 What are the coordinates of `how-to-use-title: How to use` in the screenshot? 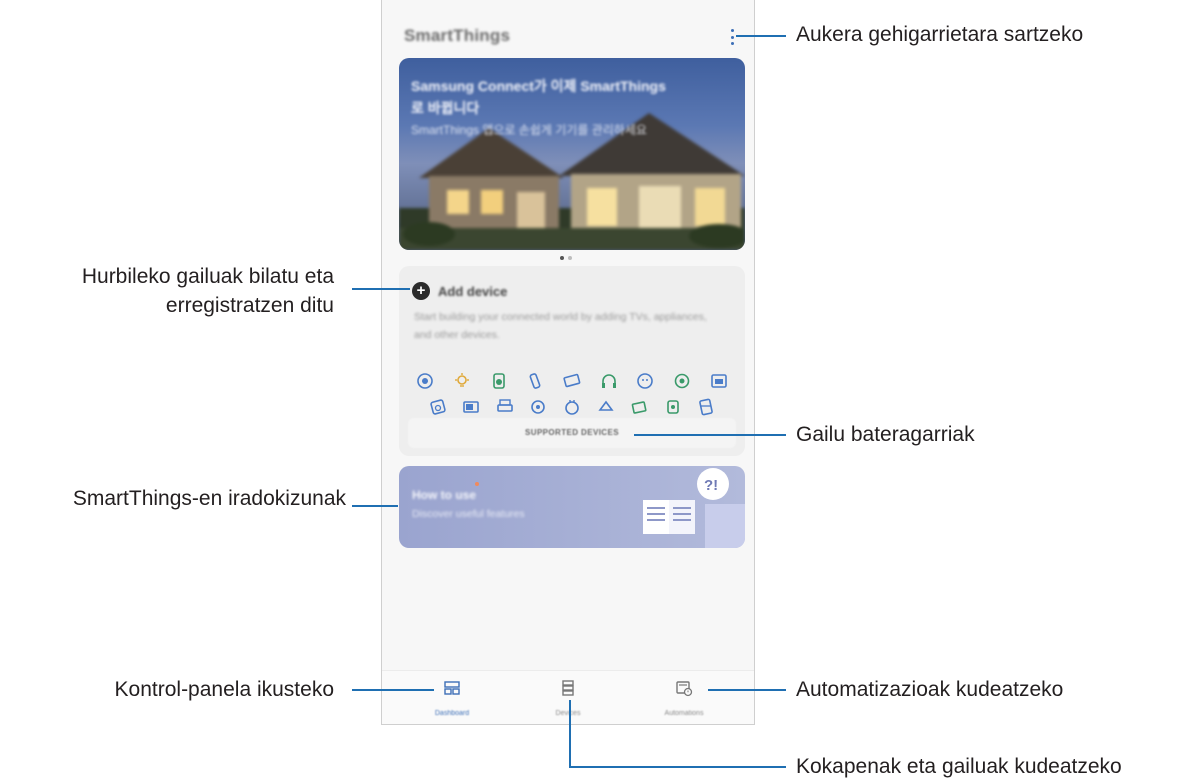 It's located at (444, 495).